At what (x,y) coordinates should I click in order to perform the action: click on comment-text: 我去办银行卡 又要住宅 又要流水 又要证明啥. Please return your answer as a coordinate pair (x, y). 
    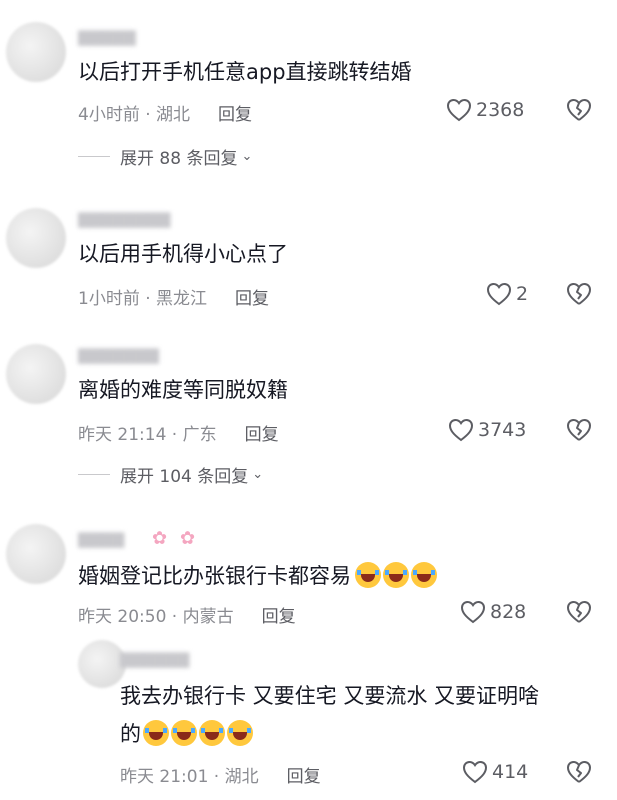
    Looking at the image, I should click on (329, 696).